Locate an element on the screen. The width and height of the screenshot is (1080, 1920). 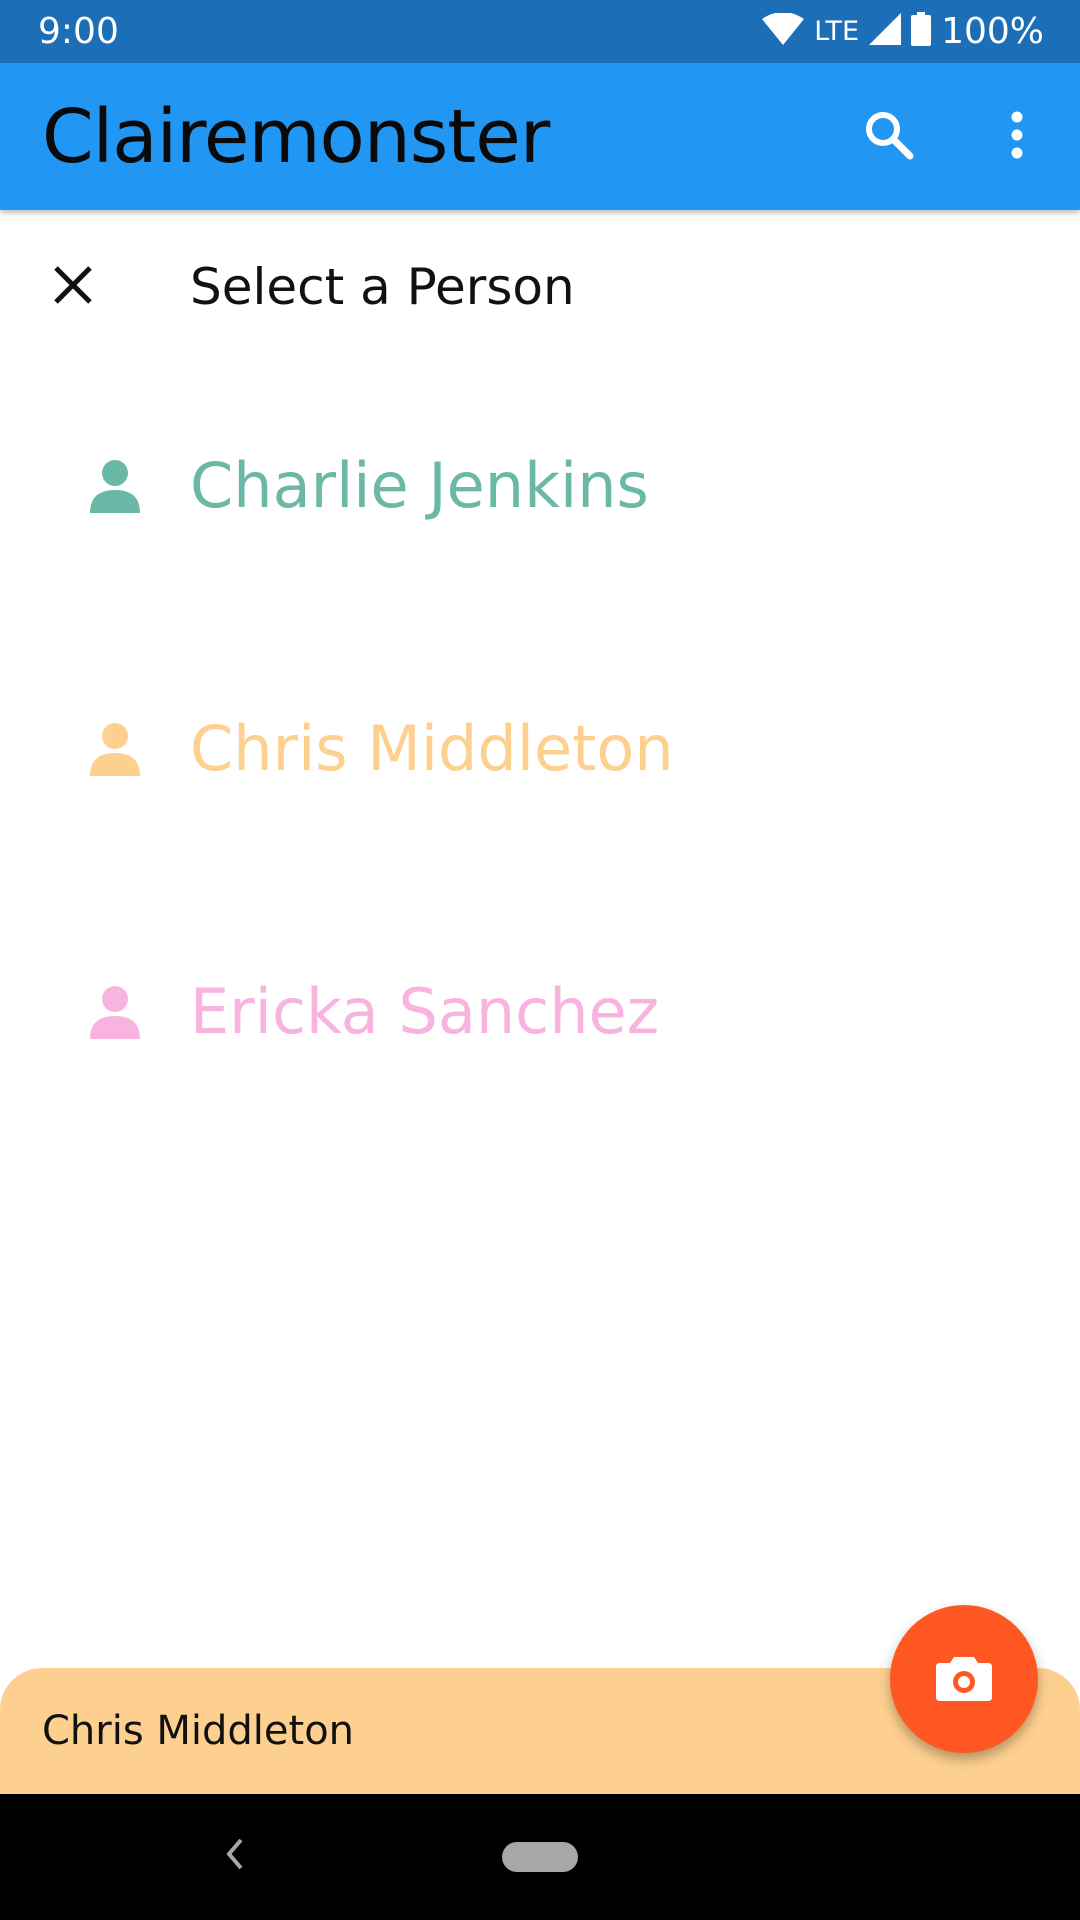
navigation-bar is located at coordinates (540, 1857).